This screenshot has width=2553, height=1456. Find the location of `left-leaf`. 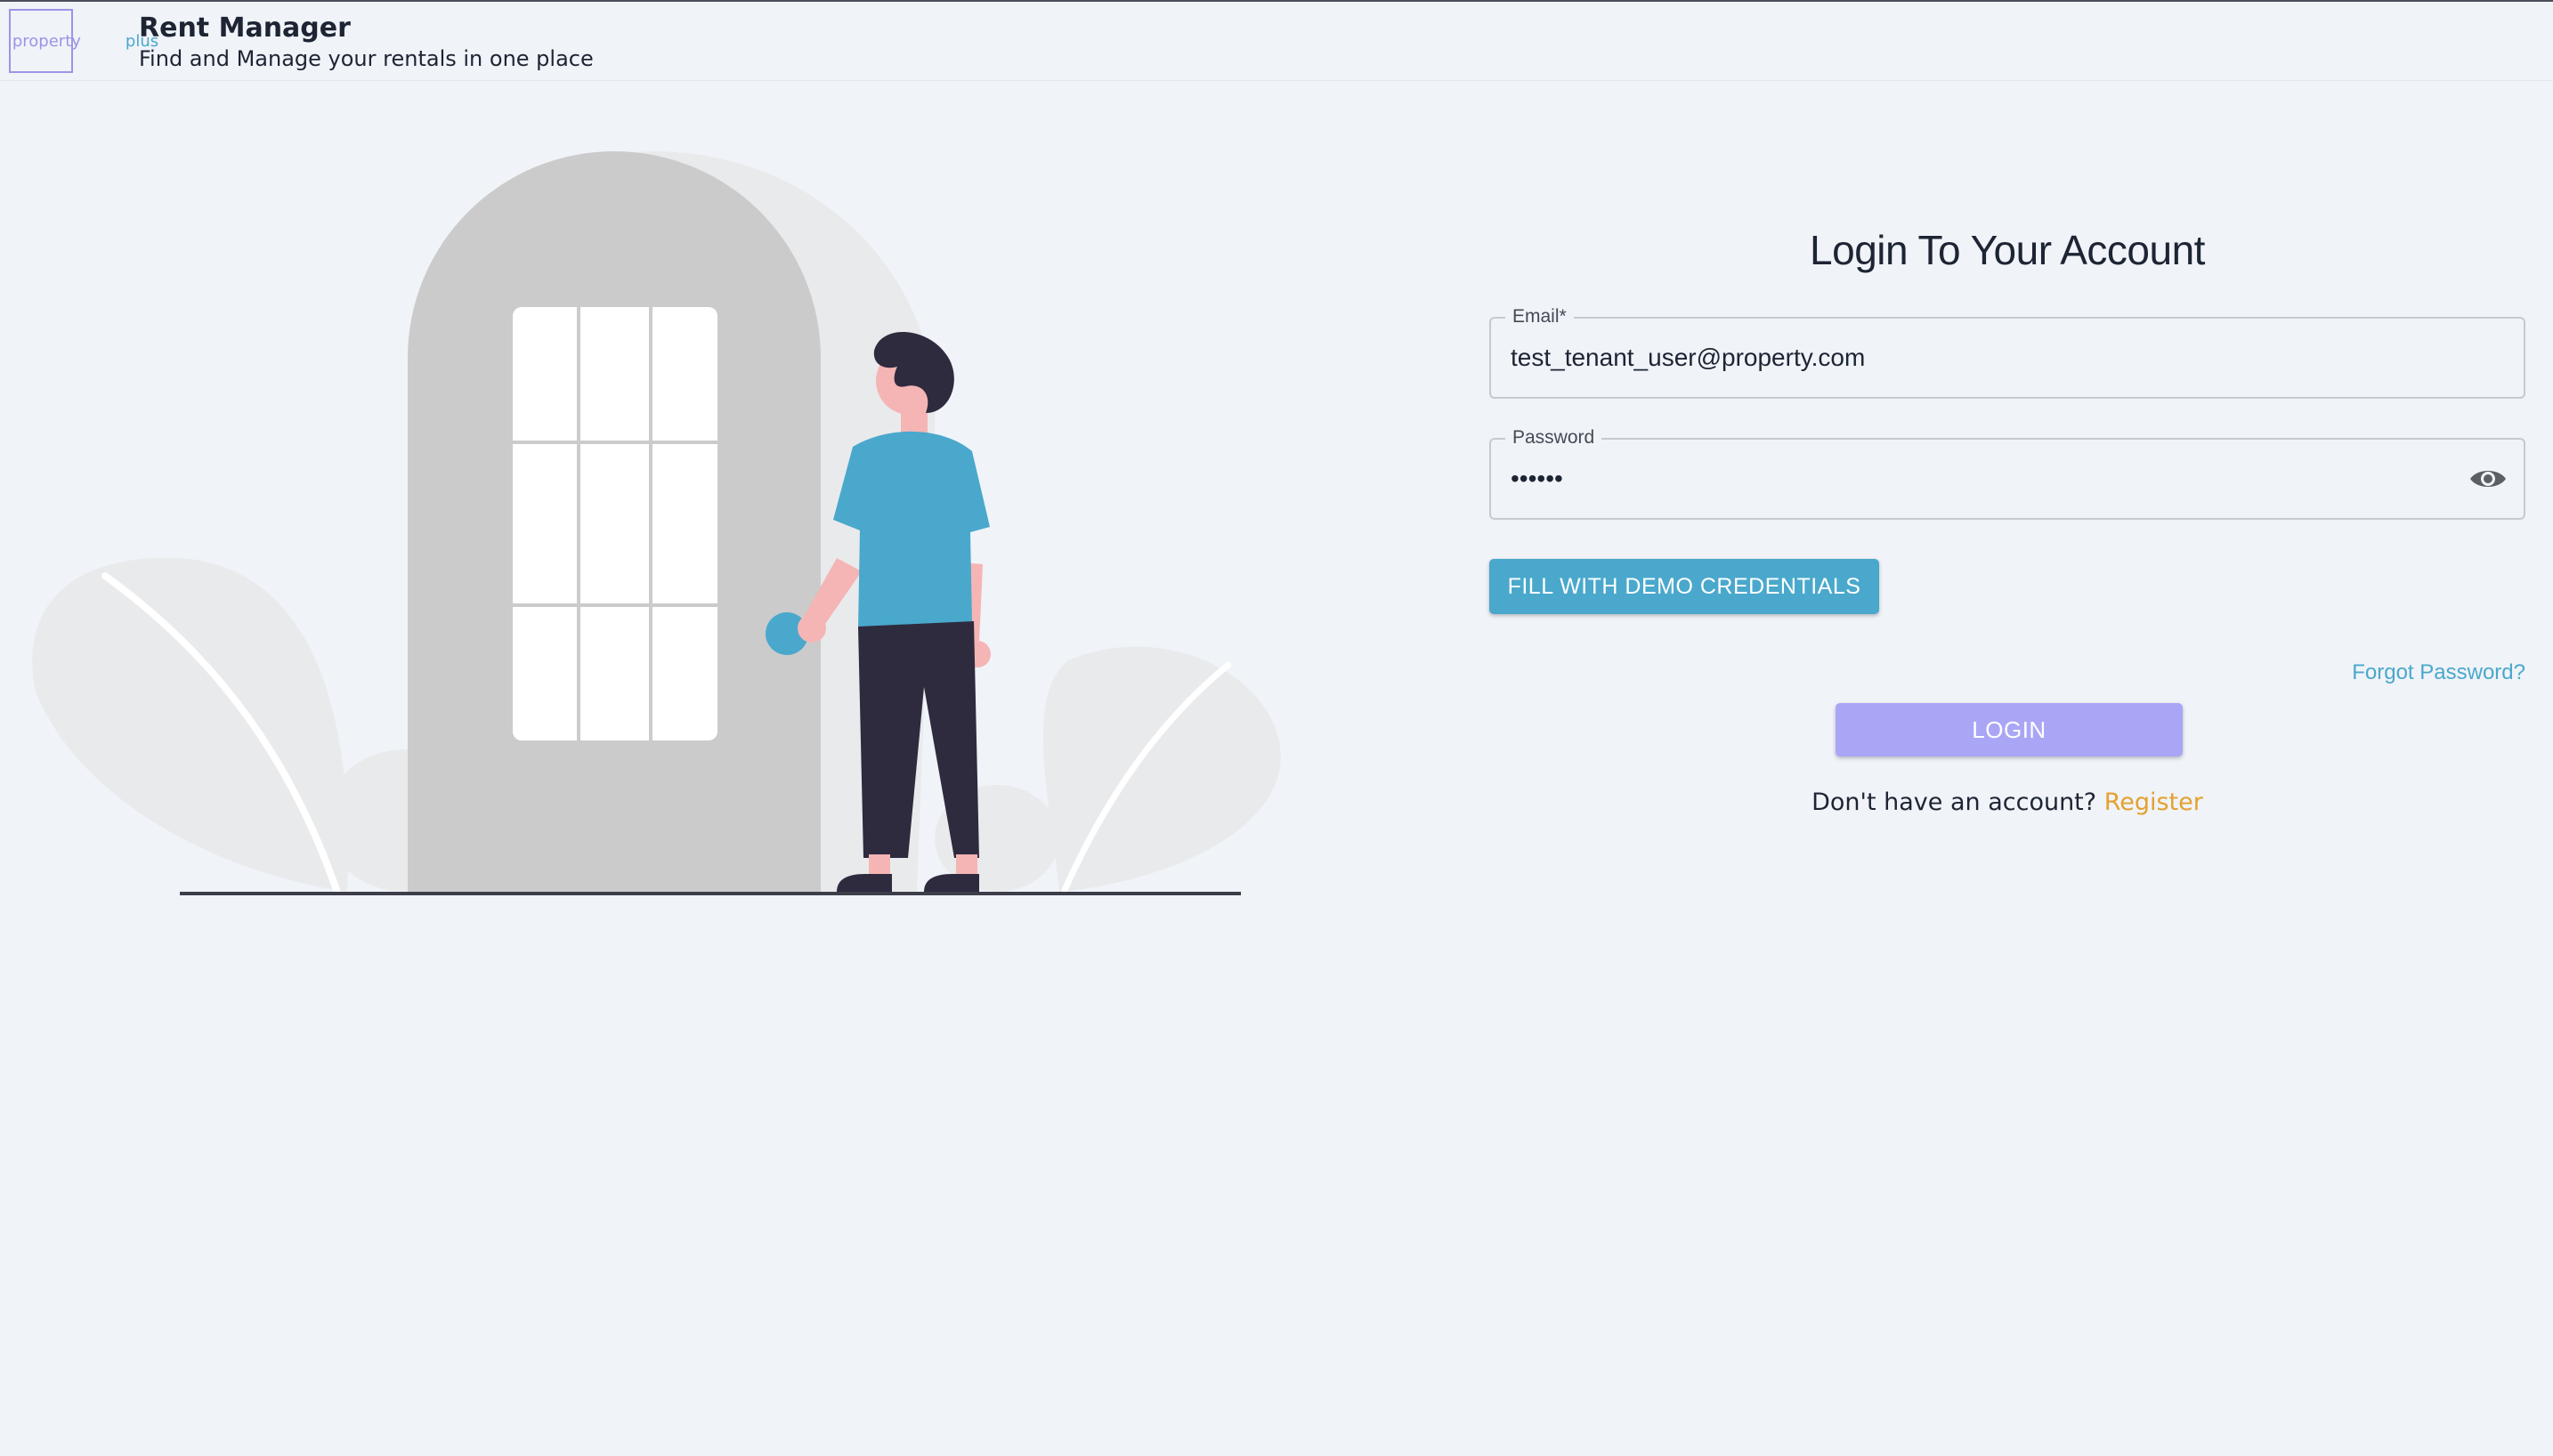

left-leaf is located at coordinates (190, 725).